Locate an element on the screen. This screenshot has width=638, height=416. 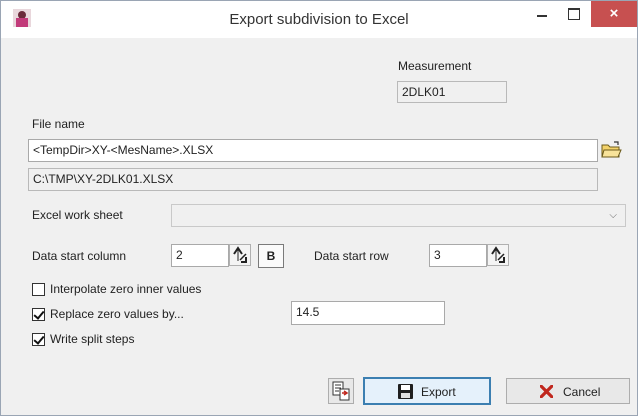
export-label: Export is located at coordinates (438, 392).